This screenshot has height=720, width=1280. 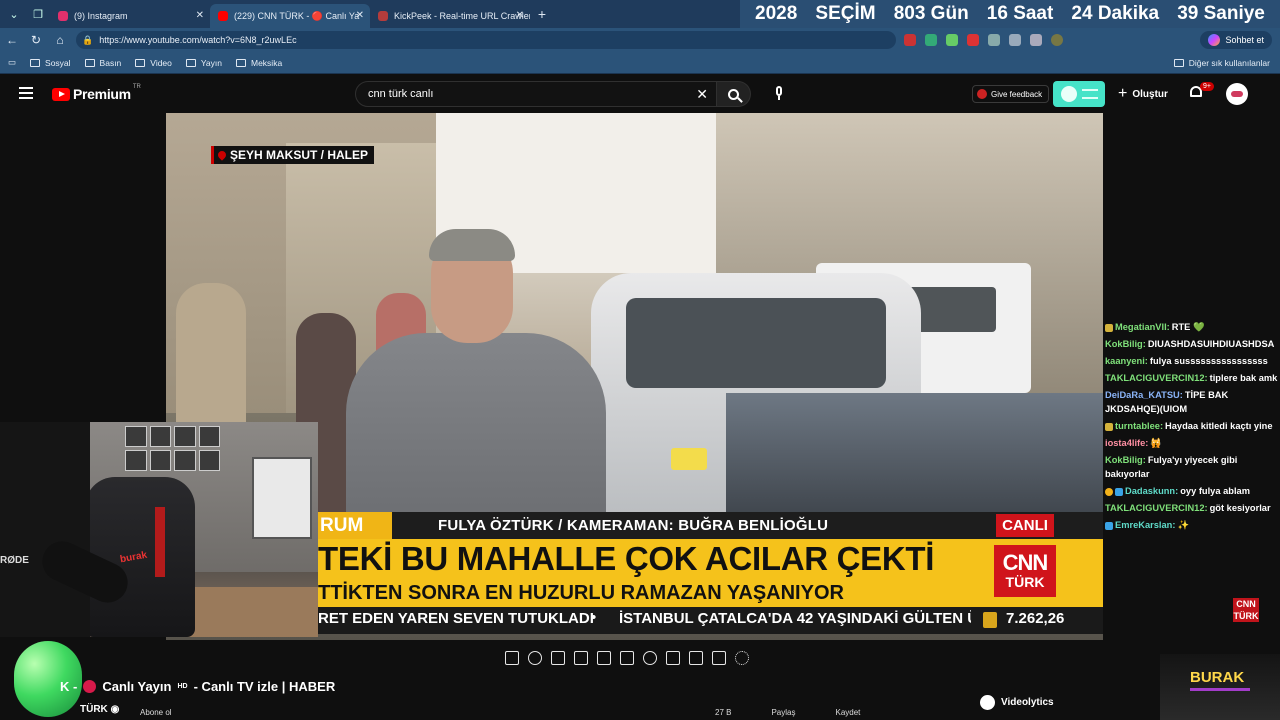 I want to click on chat-username: turntablee:, so click(x=1139, y=426).